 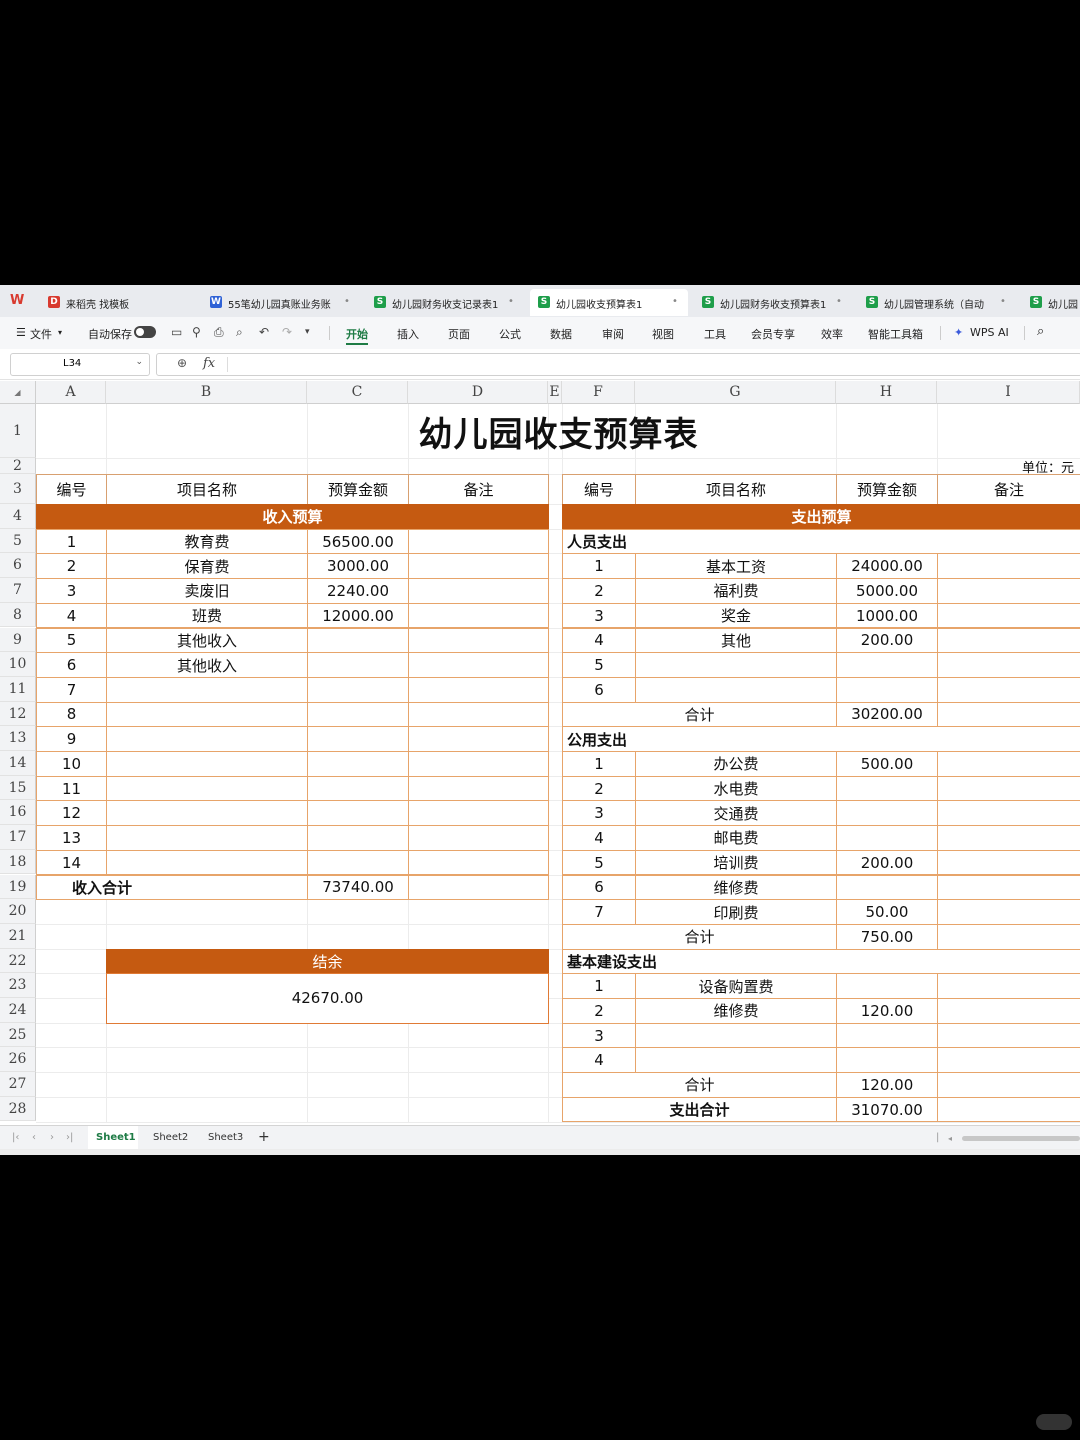 What do you see at coordinates (18, 936) in the screenshot?
I see `row-header: 21` at bounding box center [18, 936].